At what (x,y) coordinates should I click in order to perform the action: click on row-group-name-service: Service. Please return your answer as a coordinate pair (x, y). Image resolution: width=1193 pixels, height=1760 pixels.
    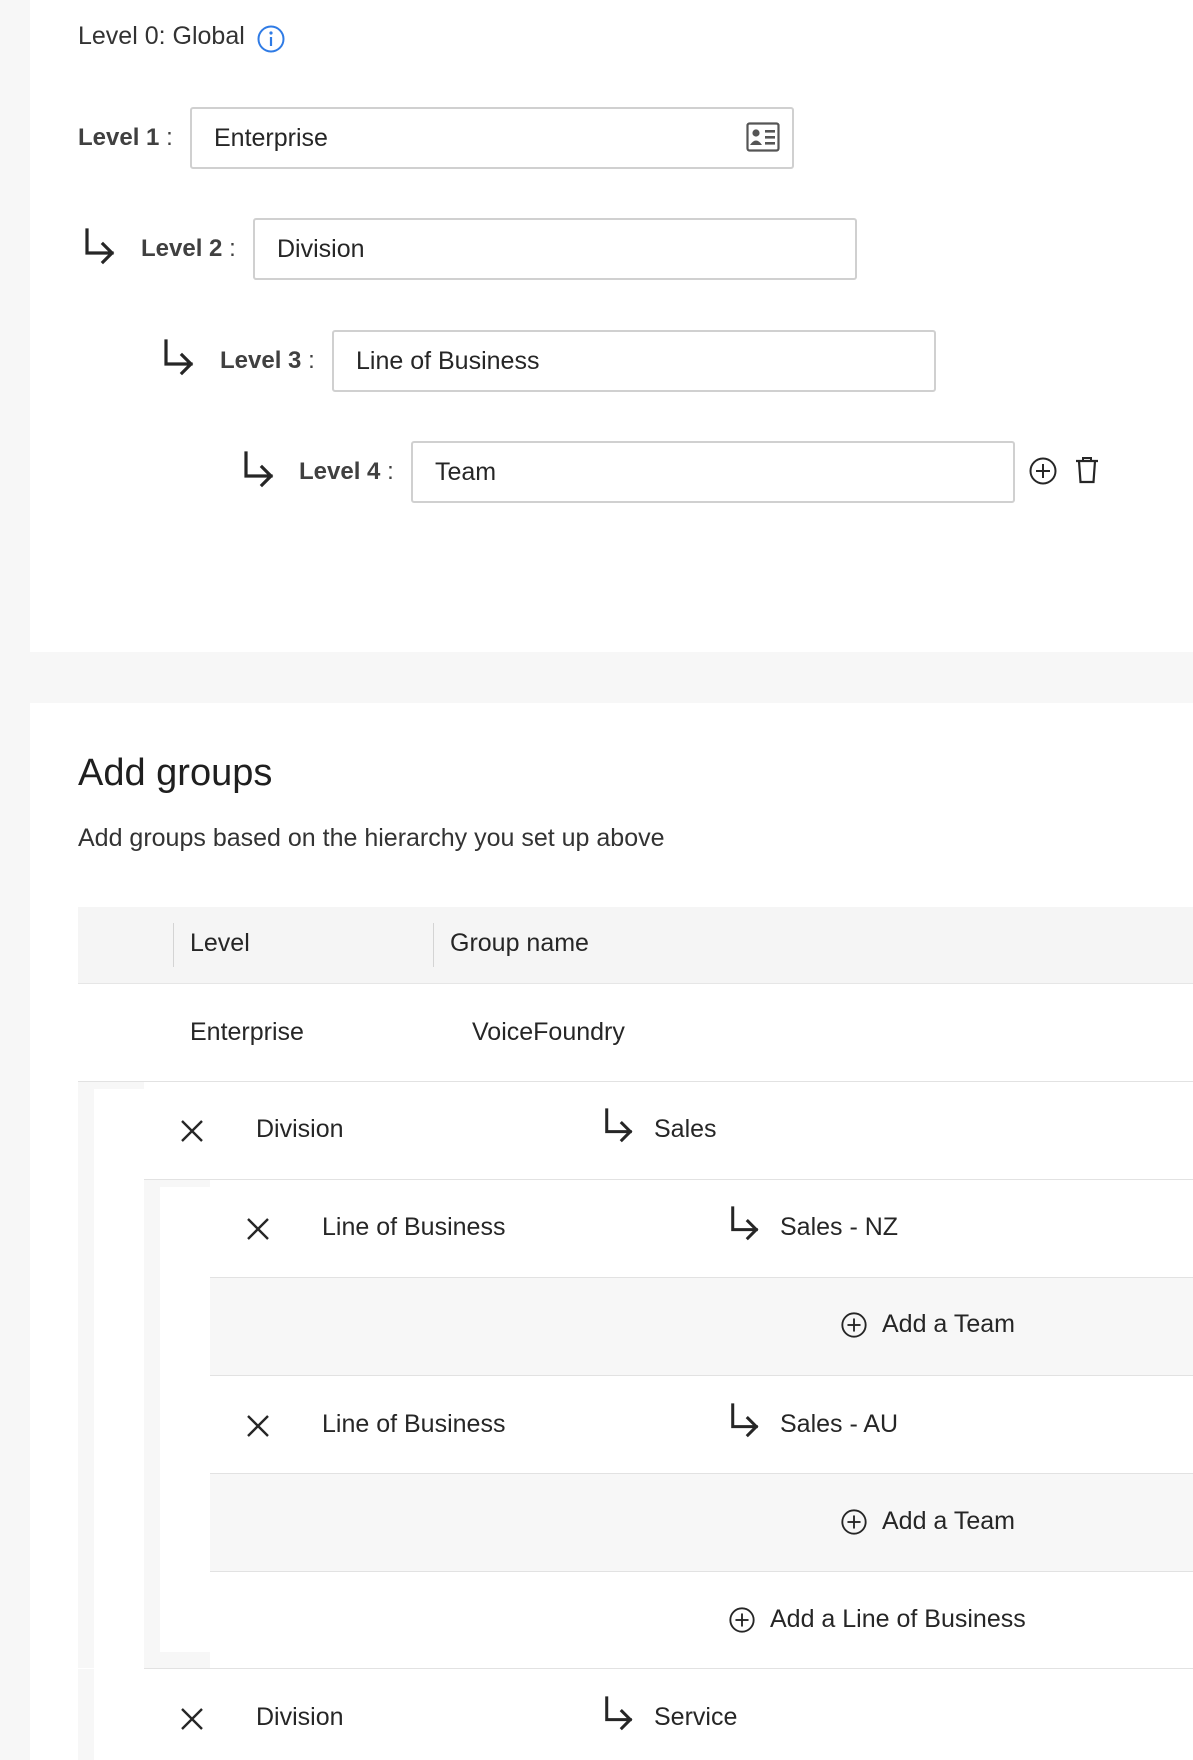
    Looking at the image, I should click on (696, 1717).